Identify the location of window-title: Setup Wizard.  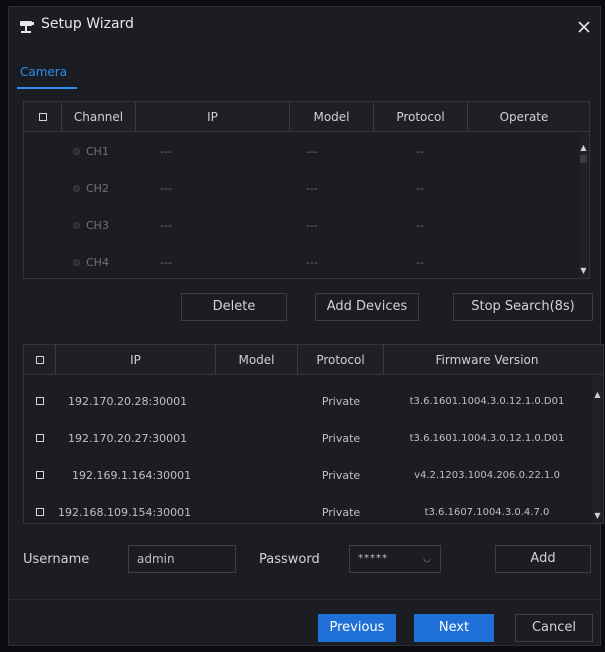
(87, 24).